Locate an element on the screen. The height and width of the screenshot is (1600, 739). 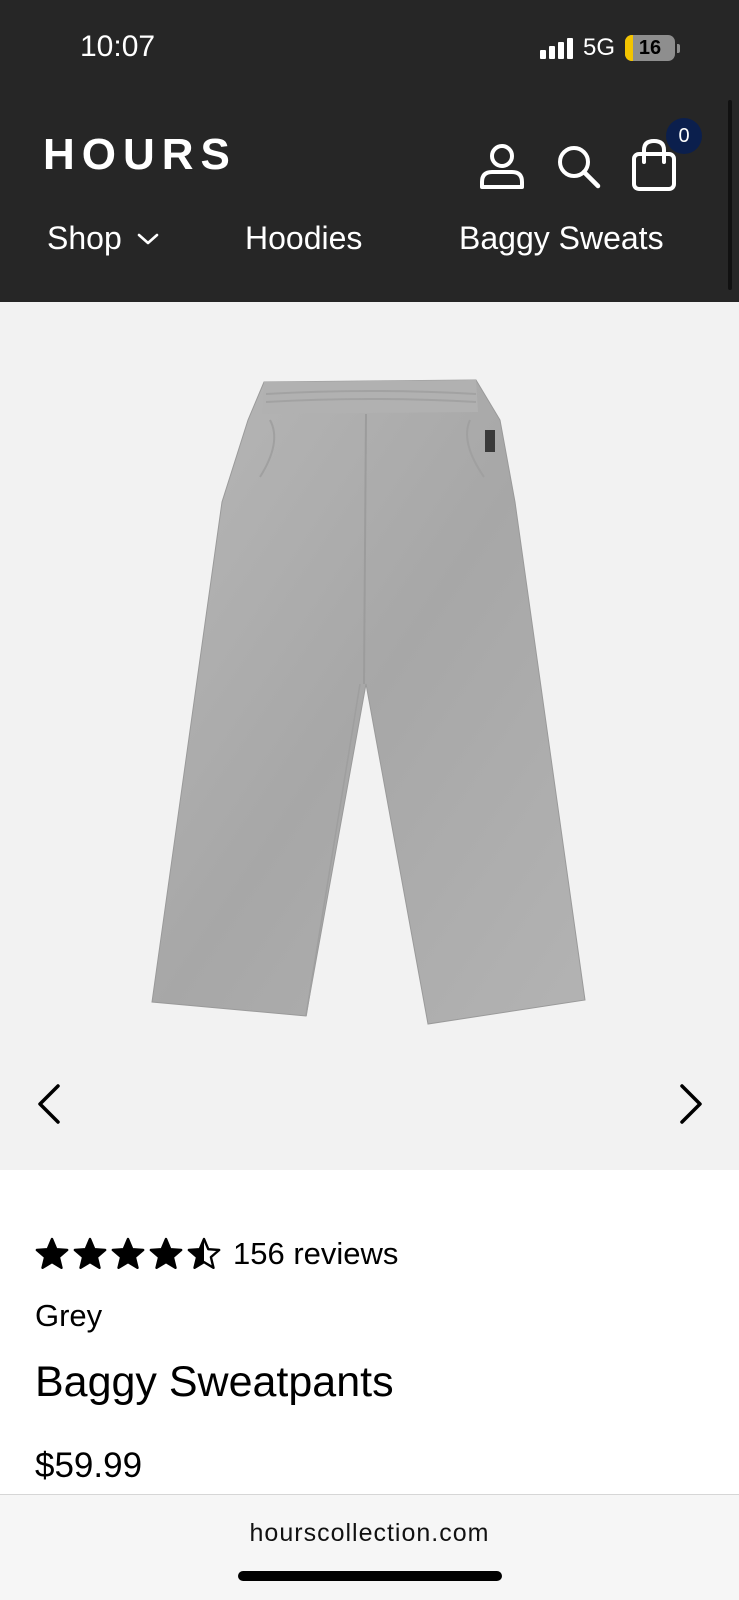
url-domain: hourscollection.com is located at coordinates (369, 1533).